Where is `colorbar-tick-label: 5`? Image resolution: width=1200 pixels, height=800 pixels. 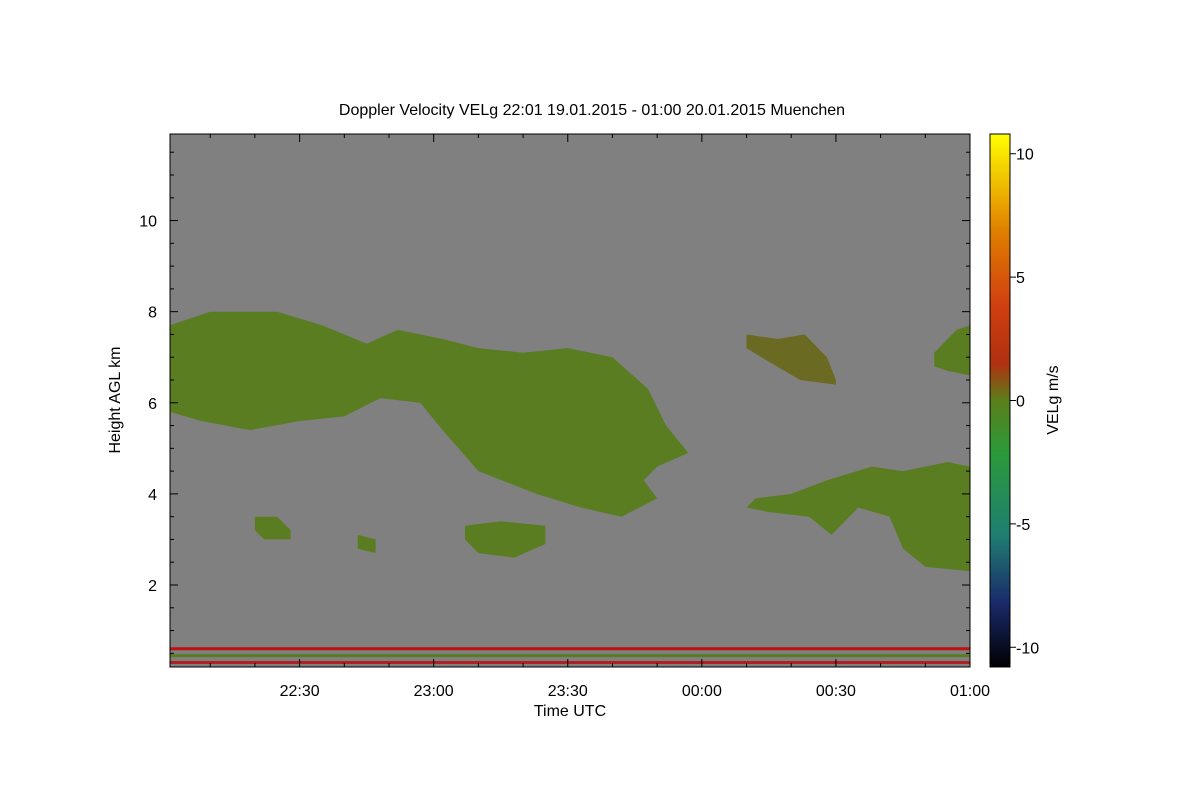
colorbar-tick-label: 5 is located at coordinates (1020, 278).